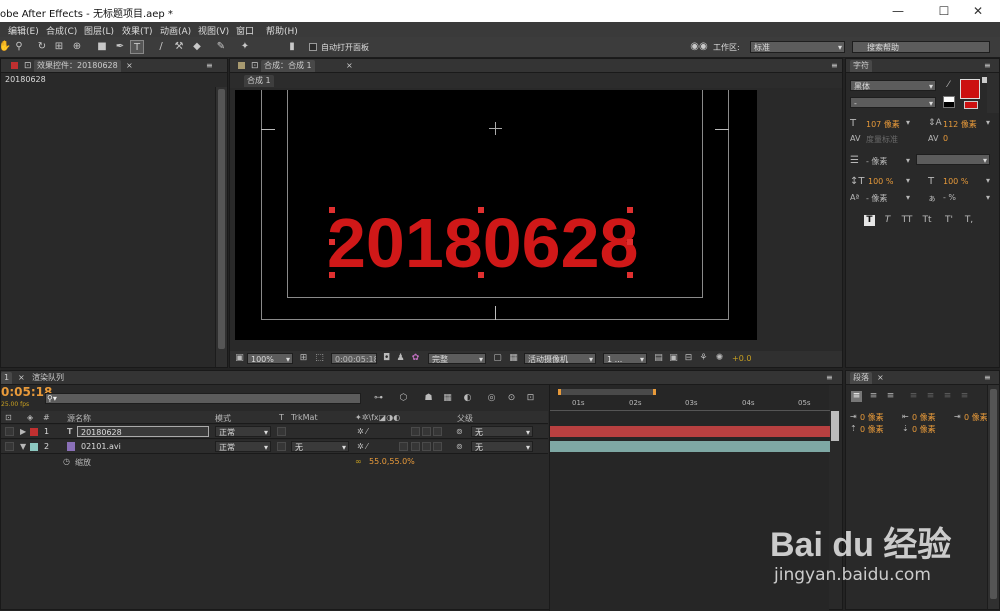 Image resolution: width=1000 pixels, height=611 pixels. What do you see at coordinates (197, 47) in the screenshot?
I see `eraser-icon: ◆` at bounding box center [197, 47].